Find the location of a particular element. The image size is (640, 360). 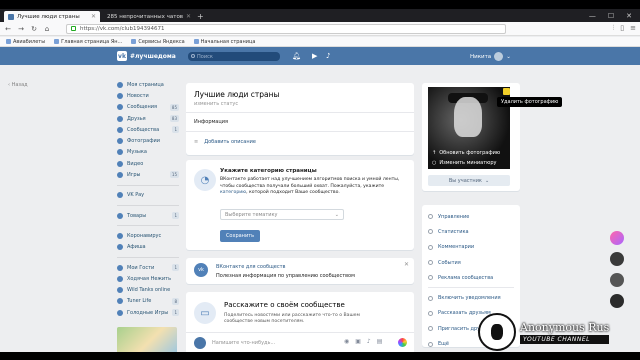

sidebar-item-messages: Сообщения 85 is located at coordinates (148, 107).